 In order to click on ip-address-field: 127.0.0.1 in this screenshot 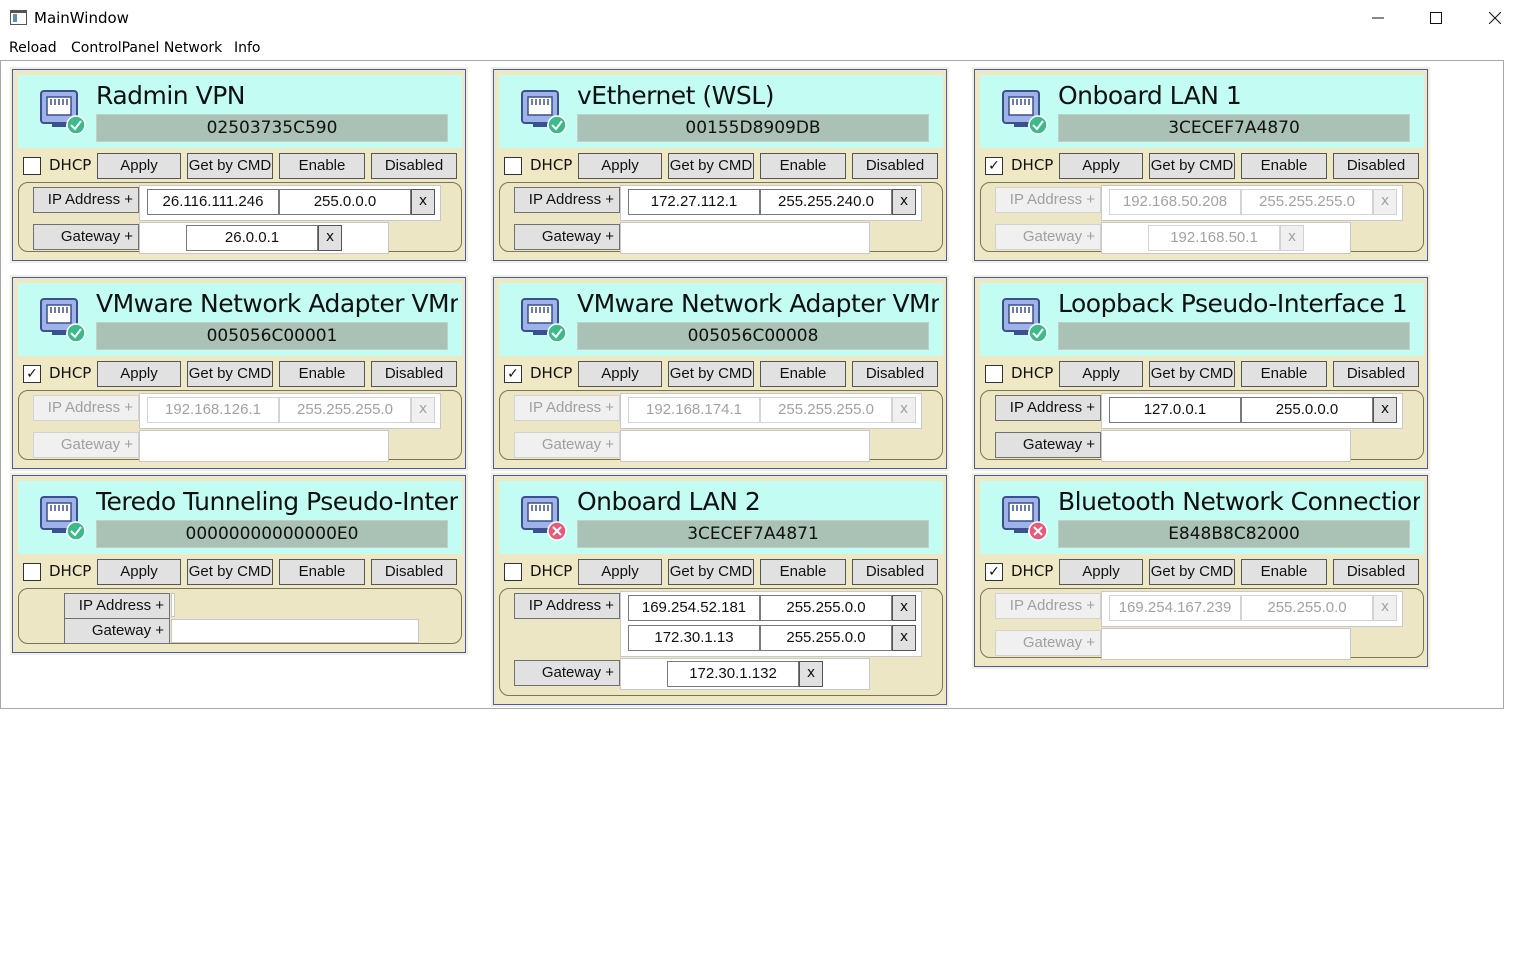, I will do `click(1175, 410)`.